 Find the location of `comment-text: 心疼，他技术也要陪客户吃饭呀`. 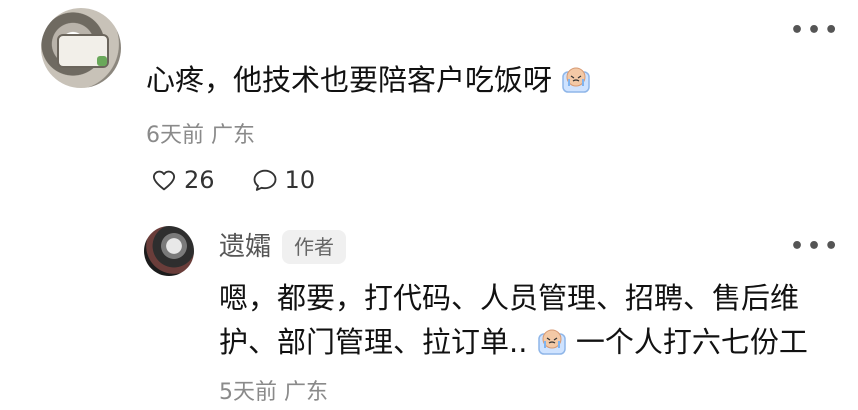

comment-text: 心疼，他技术也要陪客户吃饭呀 is located at coordinates (368, 80).